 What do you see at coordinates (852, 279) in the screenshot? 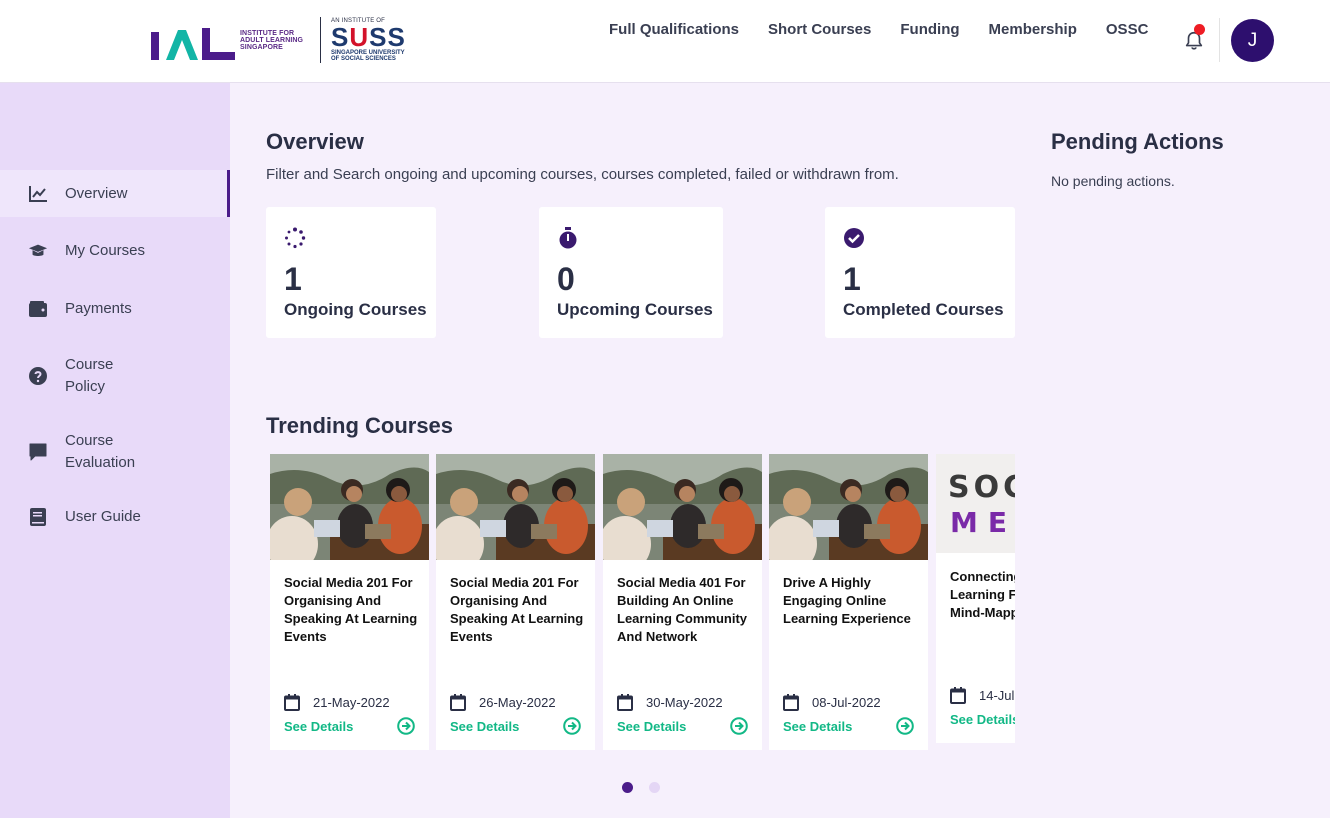
I see `completed-count: 1` at bounding box center [852, 279].